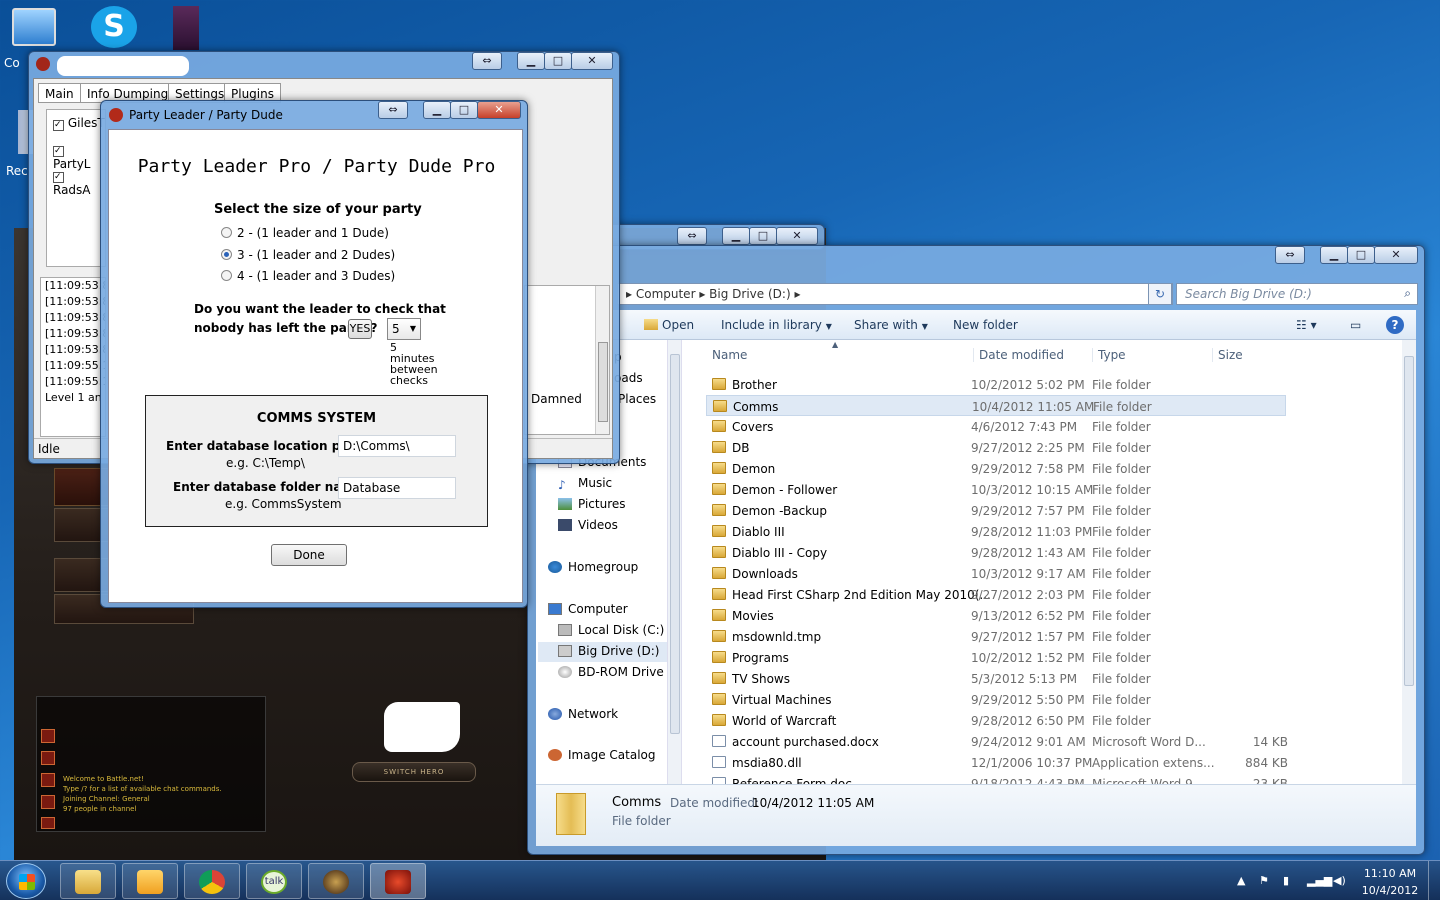  Describe the element at coordinates (59, 93) in the screenshot. I see `tab-main: Main` at that location.